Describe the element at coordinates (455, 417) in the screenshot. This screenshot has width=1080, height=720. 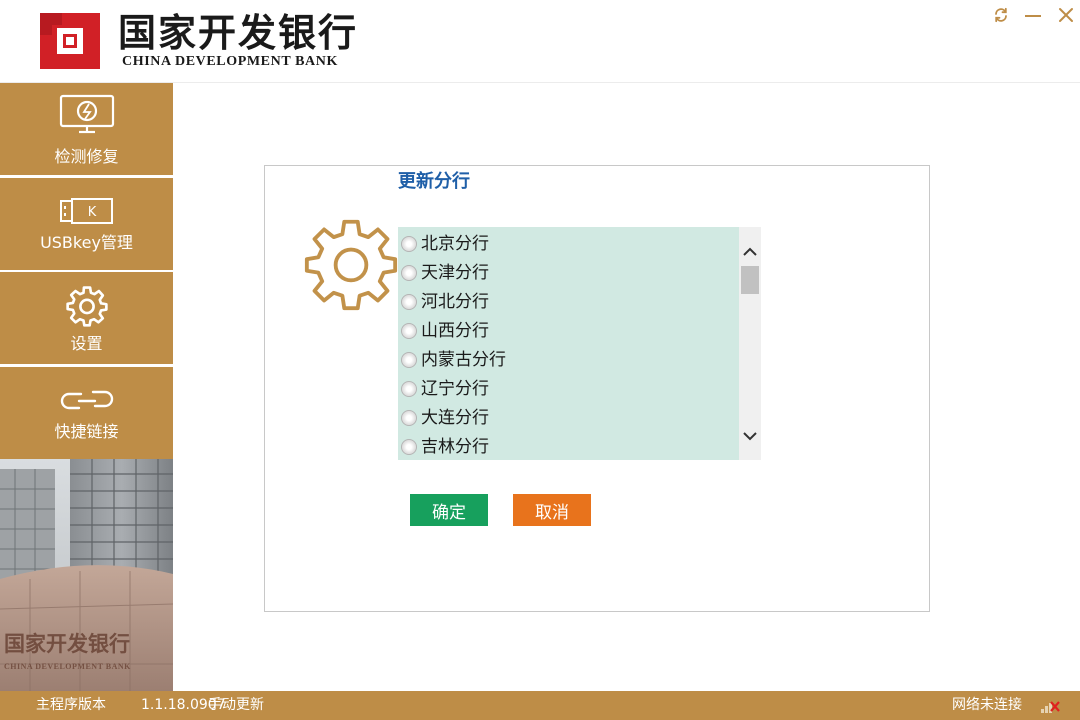
I see `branch-label: 大连分行` at that location.